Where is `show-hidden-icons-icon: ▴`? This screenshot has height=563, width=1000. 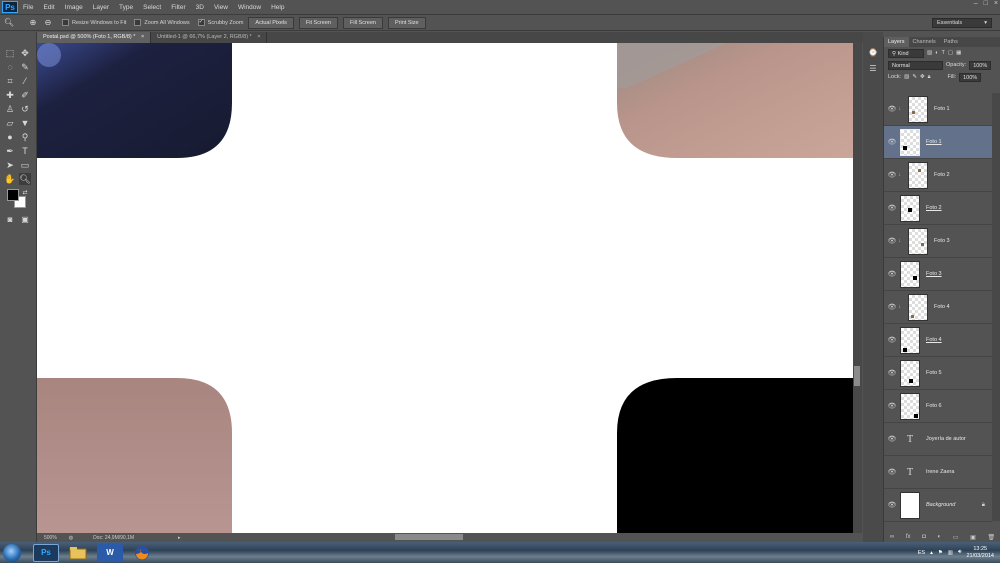 show-hidden-icons-icon: ▴ is located at coordinates (931, 553).